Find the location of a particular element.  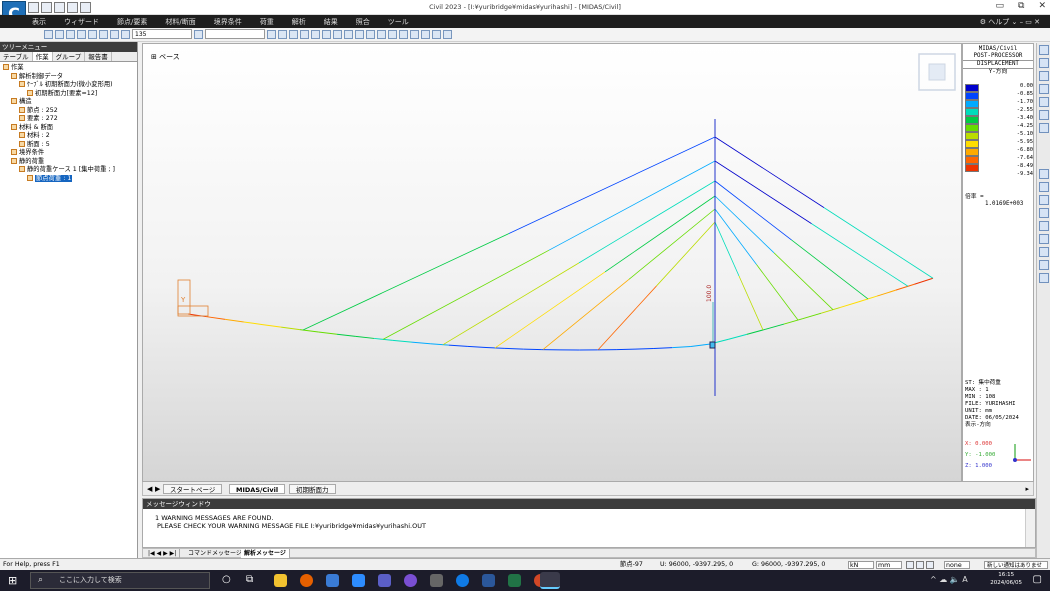

taskbar-clock: 16:15 2024/06/05 is located at coordinates (1006, 579).